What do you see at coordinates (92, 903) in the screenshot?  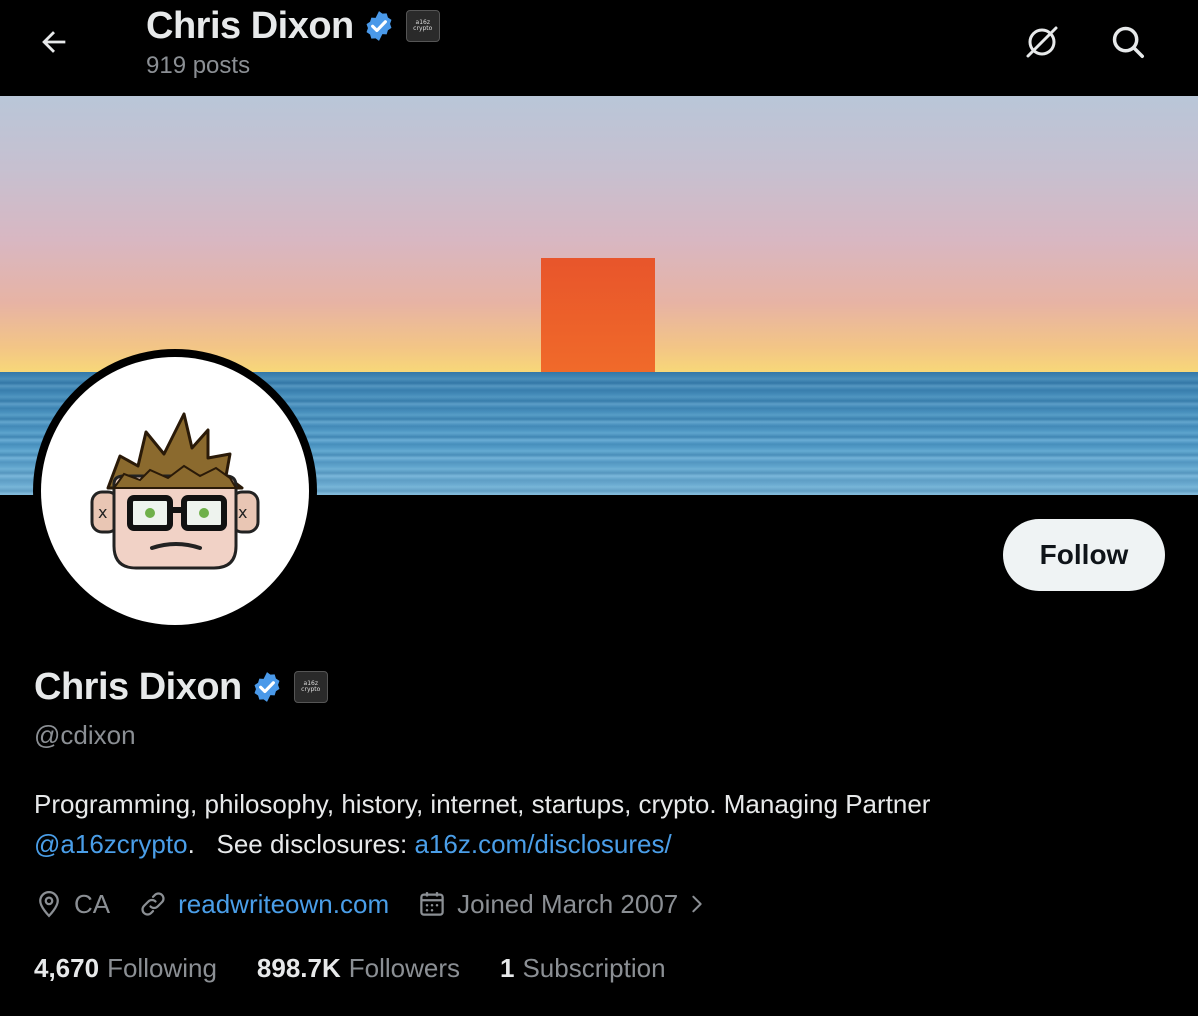 I see `location-text: CA` at bounding box center [92, 903].